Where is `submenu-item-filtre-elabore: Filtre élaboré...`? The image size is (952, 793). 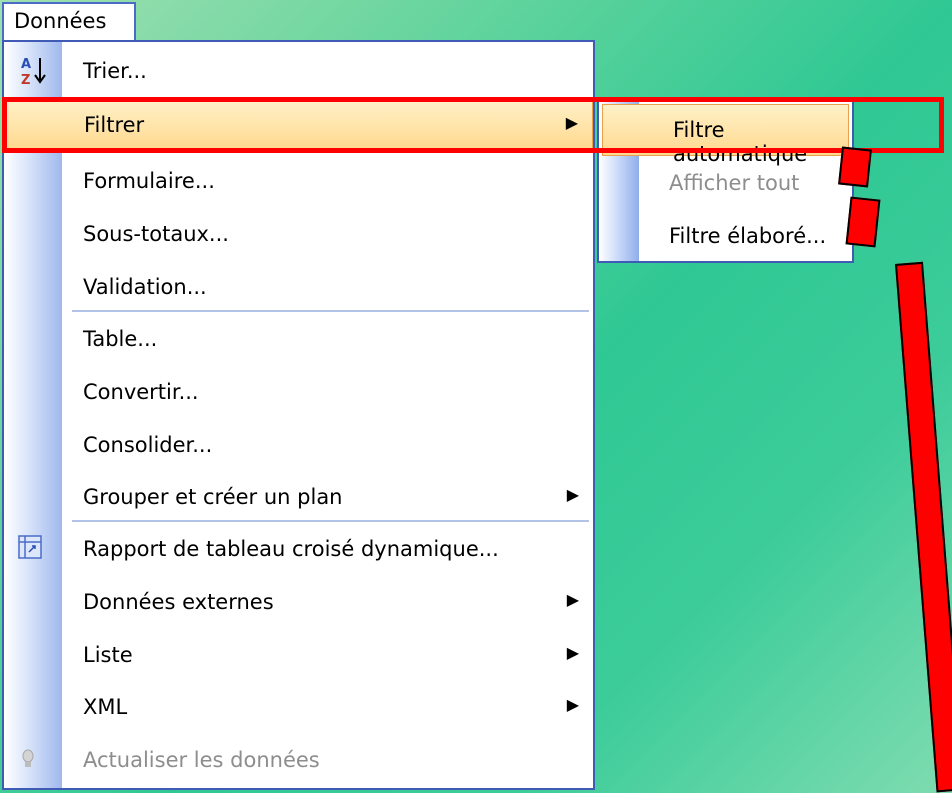
submenu-item-filtre-elabore: Filtre élaboré... is located at coordinates (725, 237).